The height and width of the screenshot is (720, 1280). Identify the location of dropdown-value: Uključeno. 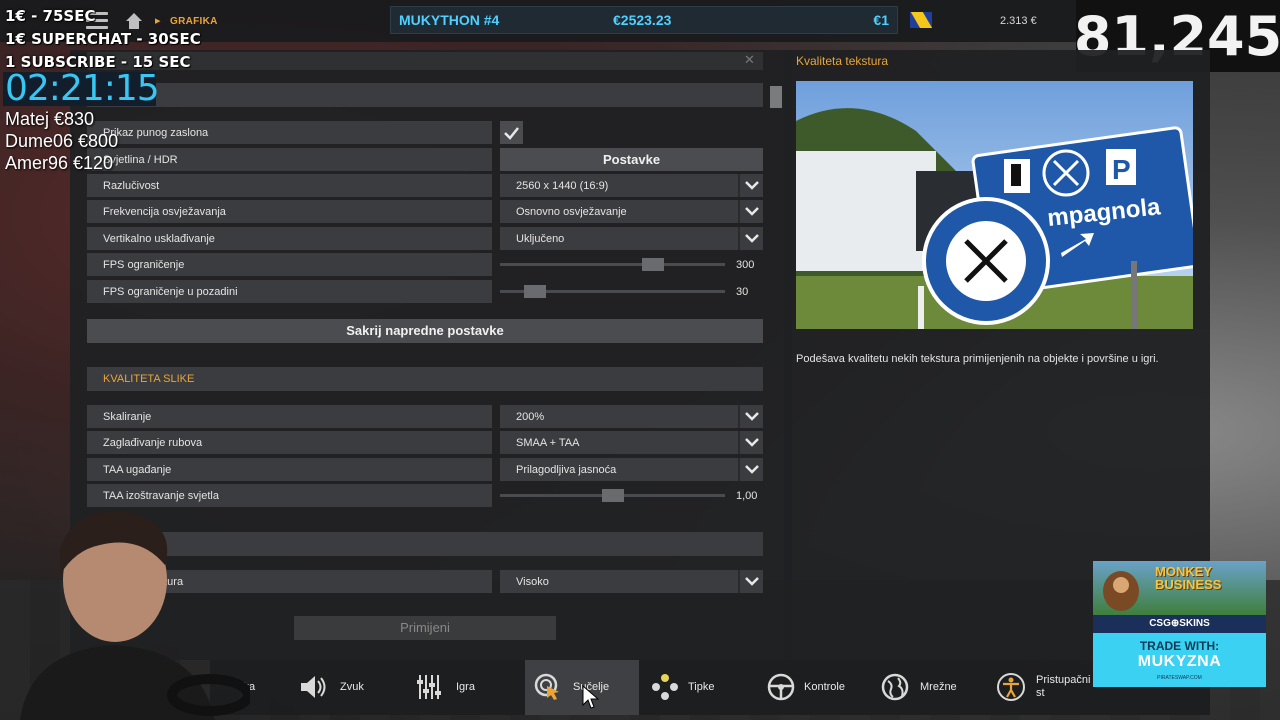
(540, 239).